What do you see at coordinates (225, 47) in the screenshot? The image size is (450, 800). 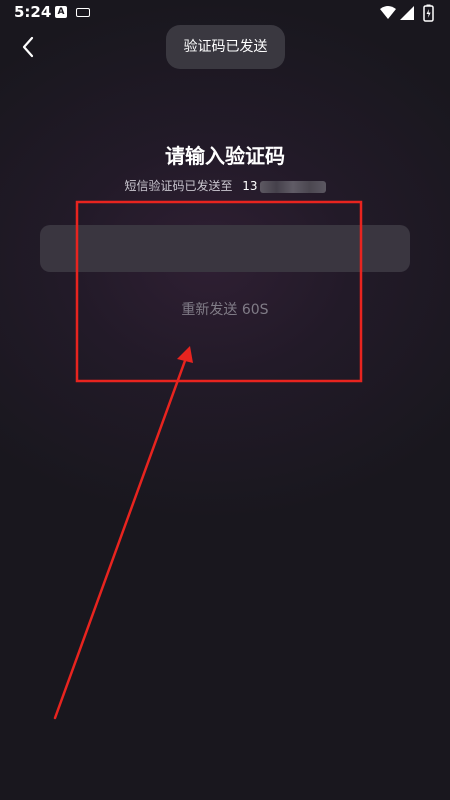 I see `toast-message: 验证码已发送` at bounding box center [225, 47].